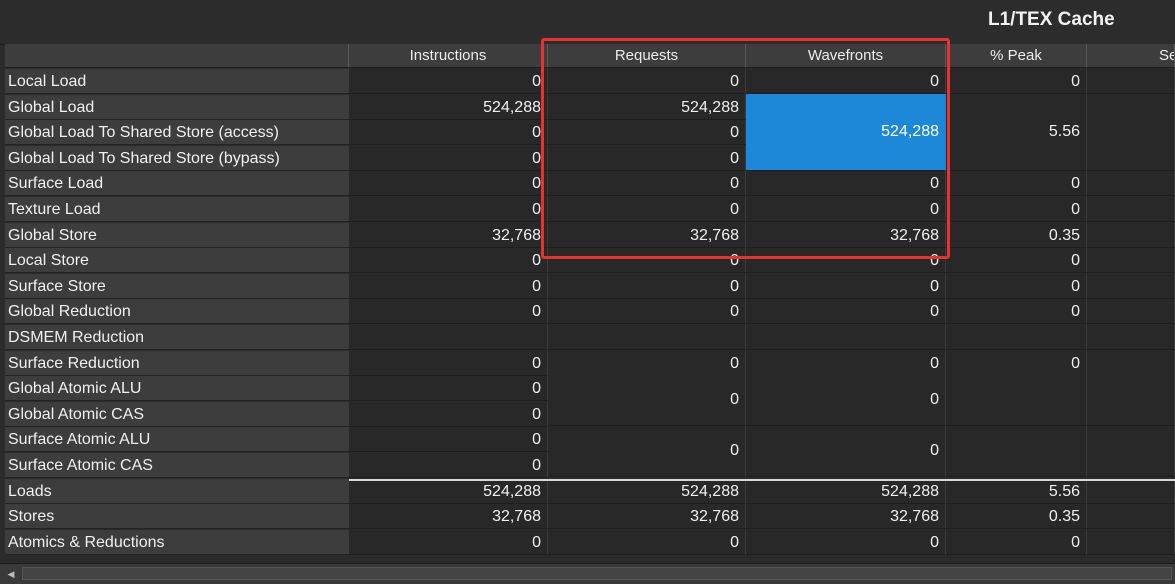 The image size is (1175, 584). Describe the element at coordinates (177, 183) in the screenshot. I see `row-label: Surface Load` at that location.